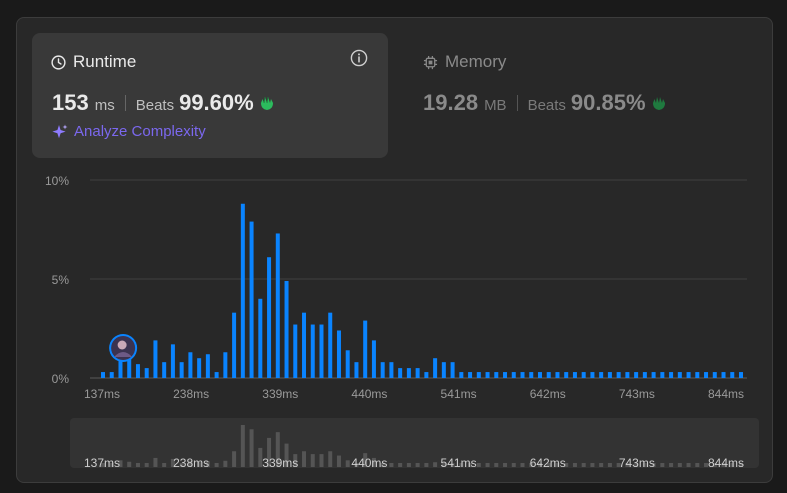 Image resolution: width=787 pixels, height=493 pixels. I want to click on user-avatar-icon, so click(123, 348).